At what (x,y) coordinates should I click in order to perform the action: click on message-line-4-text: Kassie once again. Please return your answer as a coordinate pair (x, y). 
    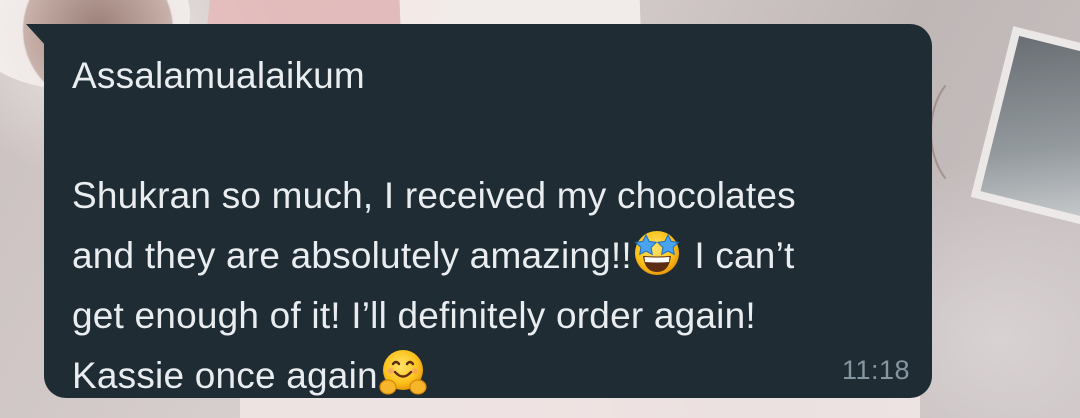
    Looking at the image, I should click on (225, 375).